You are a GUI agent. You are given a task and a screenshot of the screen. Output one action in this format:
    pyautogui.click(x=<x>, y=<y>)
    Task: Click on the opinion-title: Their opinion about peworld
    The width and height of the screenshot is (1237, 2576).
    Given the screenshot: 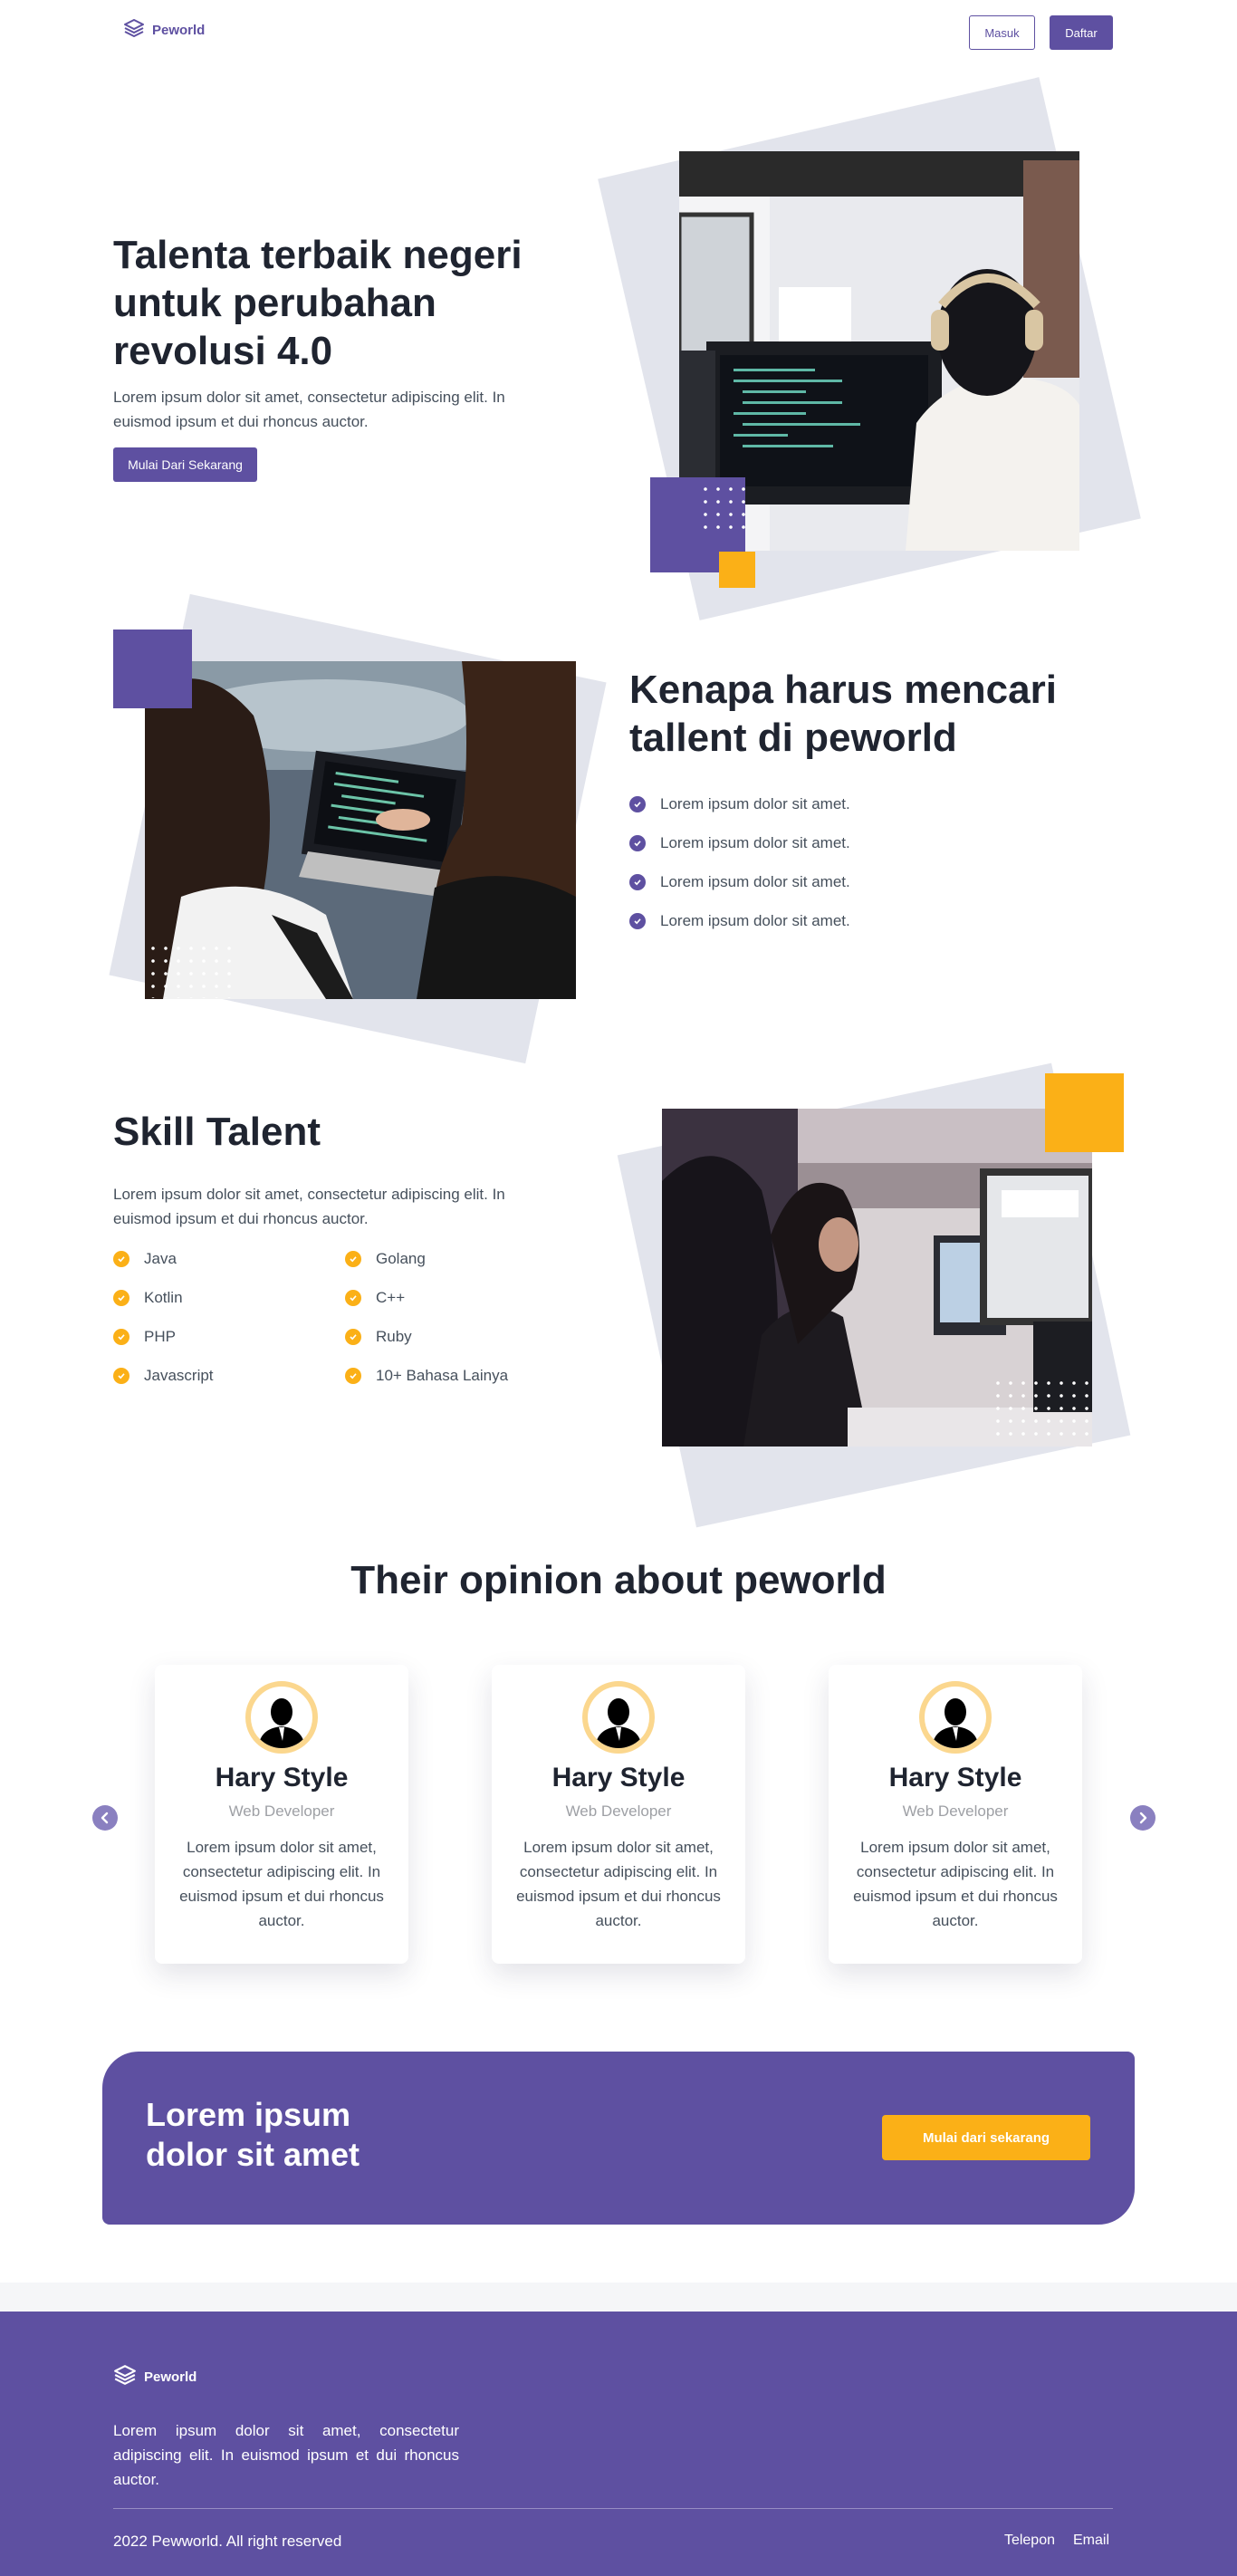 What is the action you would take?
    pyautogui.click(x=618, y=1580)
    